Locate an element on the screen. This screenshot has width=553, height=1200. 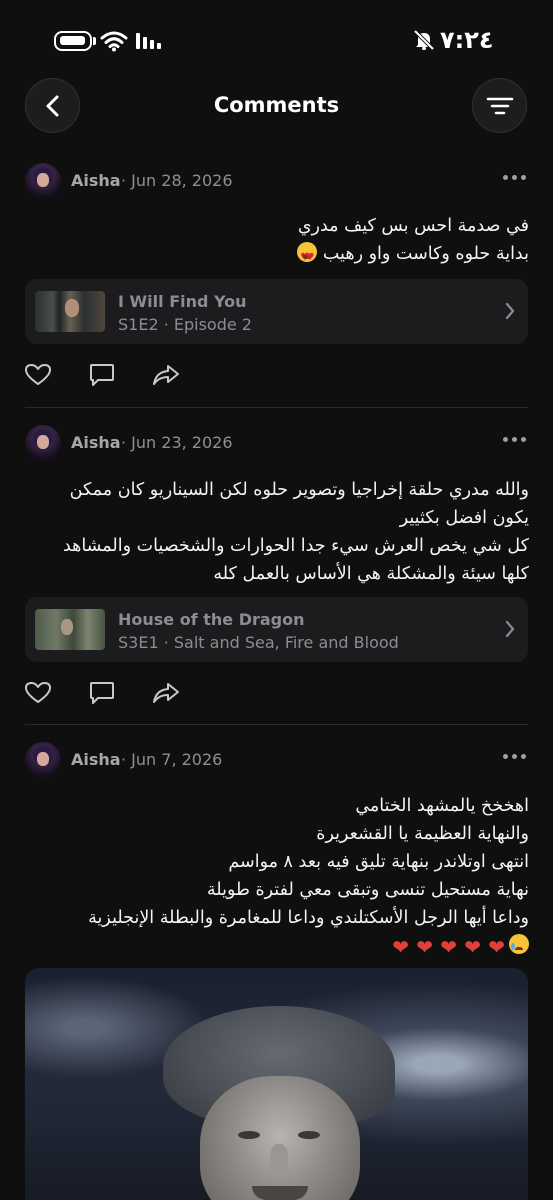
comment-line: كلها سيئة والمشكلة هي الأساس بالعمل كله is located at coordinates (371, 574).